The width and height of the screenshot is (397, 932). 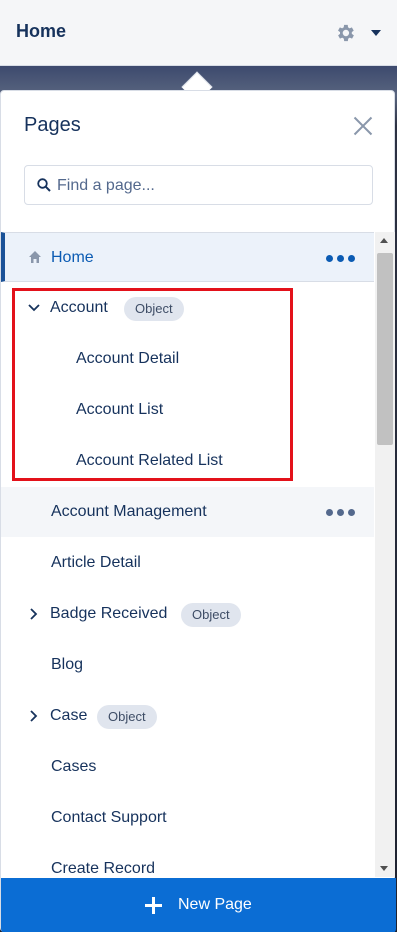 I want to click on search-icon, so click(x=44, y=185).